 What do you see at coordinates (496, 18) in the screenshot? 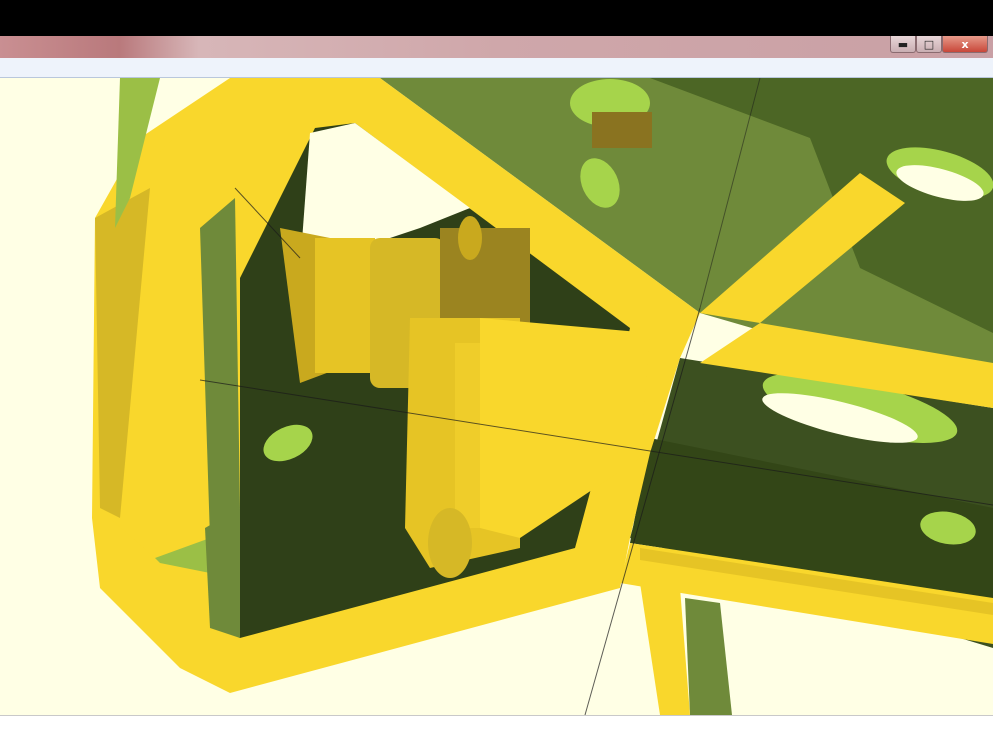
I see `top-black-bar` at bounding box center [496, 18].